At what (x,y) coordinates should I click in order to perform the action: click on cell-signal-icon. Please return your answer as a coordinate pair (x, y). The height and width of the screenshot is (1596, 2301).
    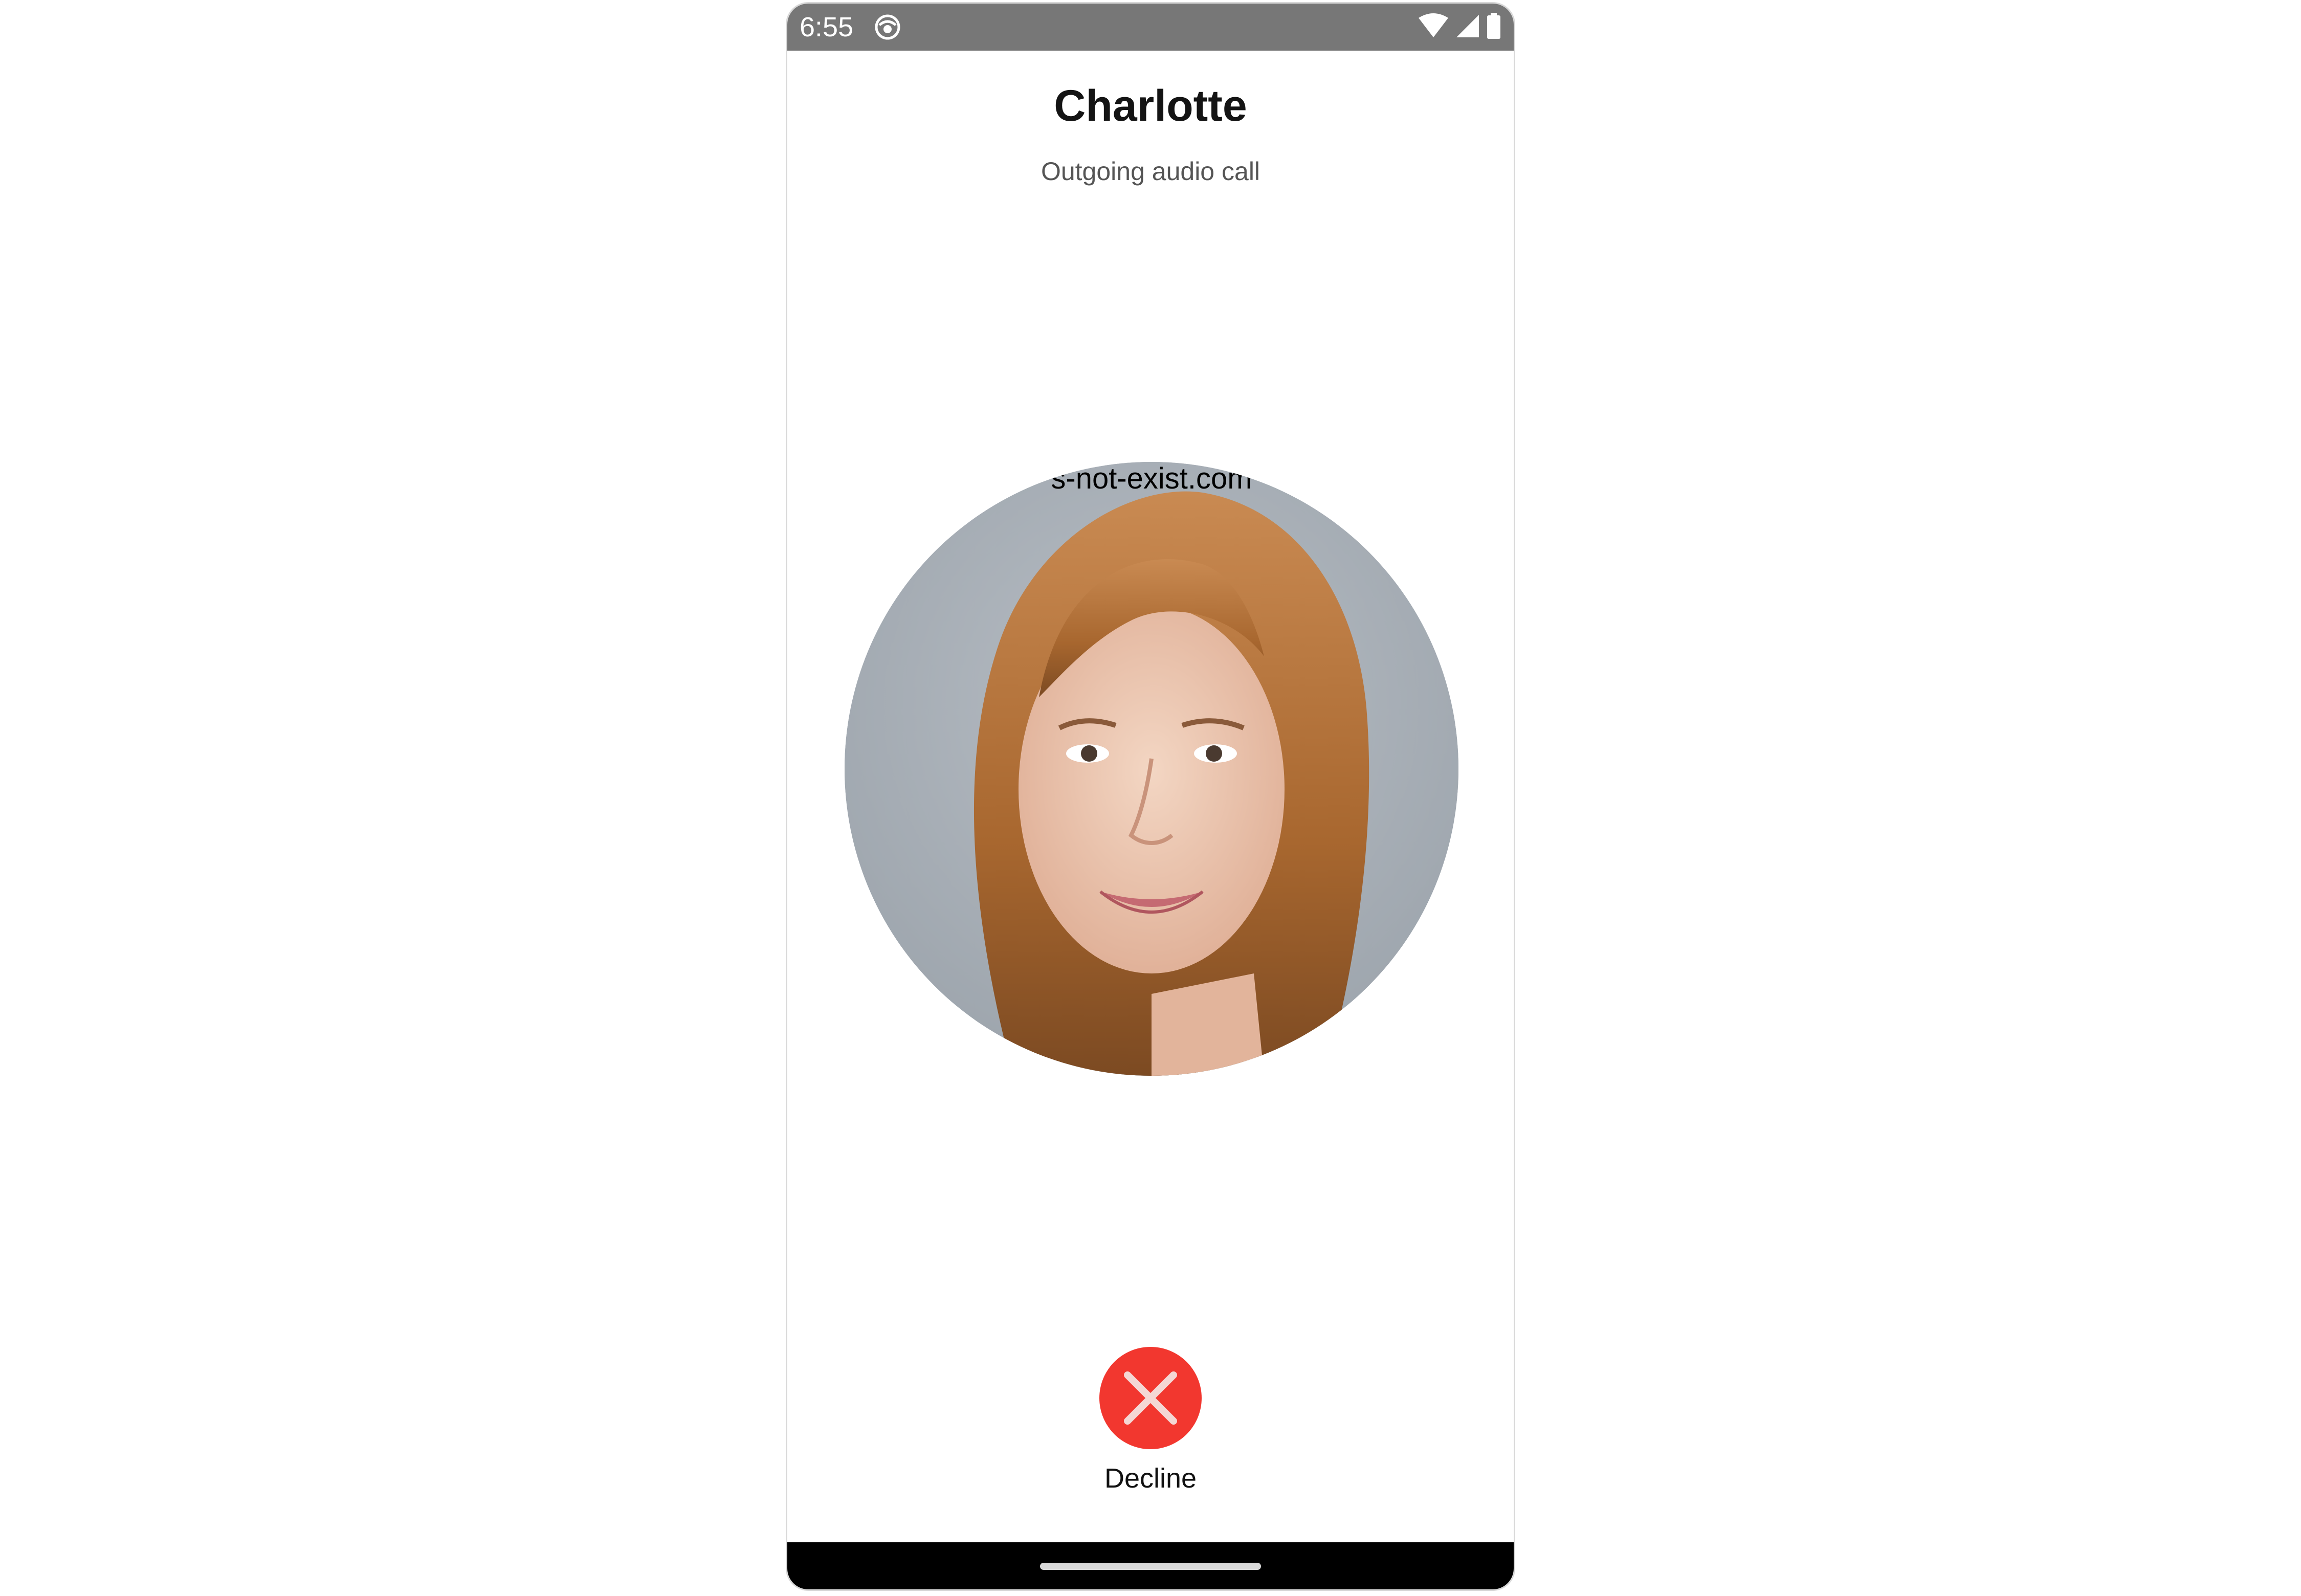
    Looking at the image, I should click on (1467, 27).